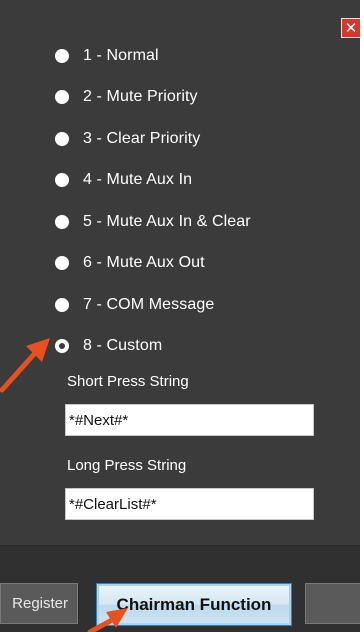 The image size is (364, 632). I want to click on close-button: ✕, so click(351, 28).